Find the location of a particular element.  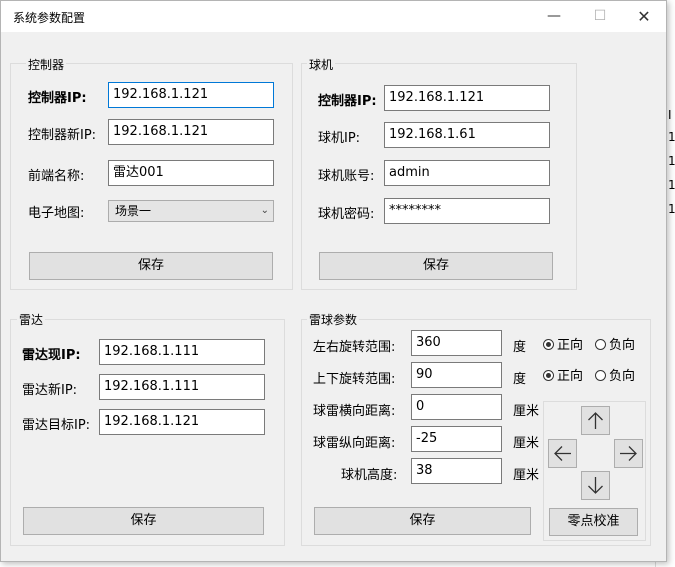

arrow-up-icon is located at coordinates (595, 420).